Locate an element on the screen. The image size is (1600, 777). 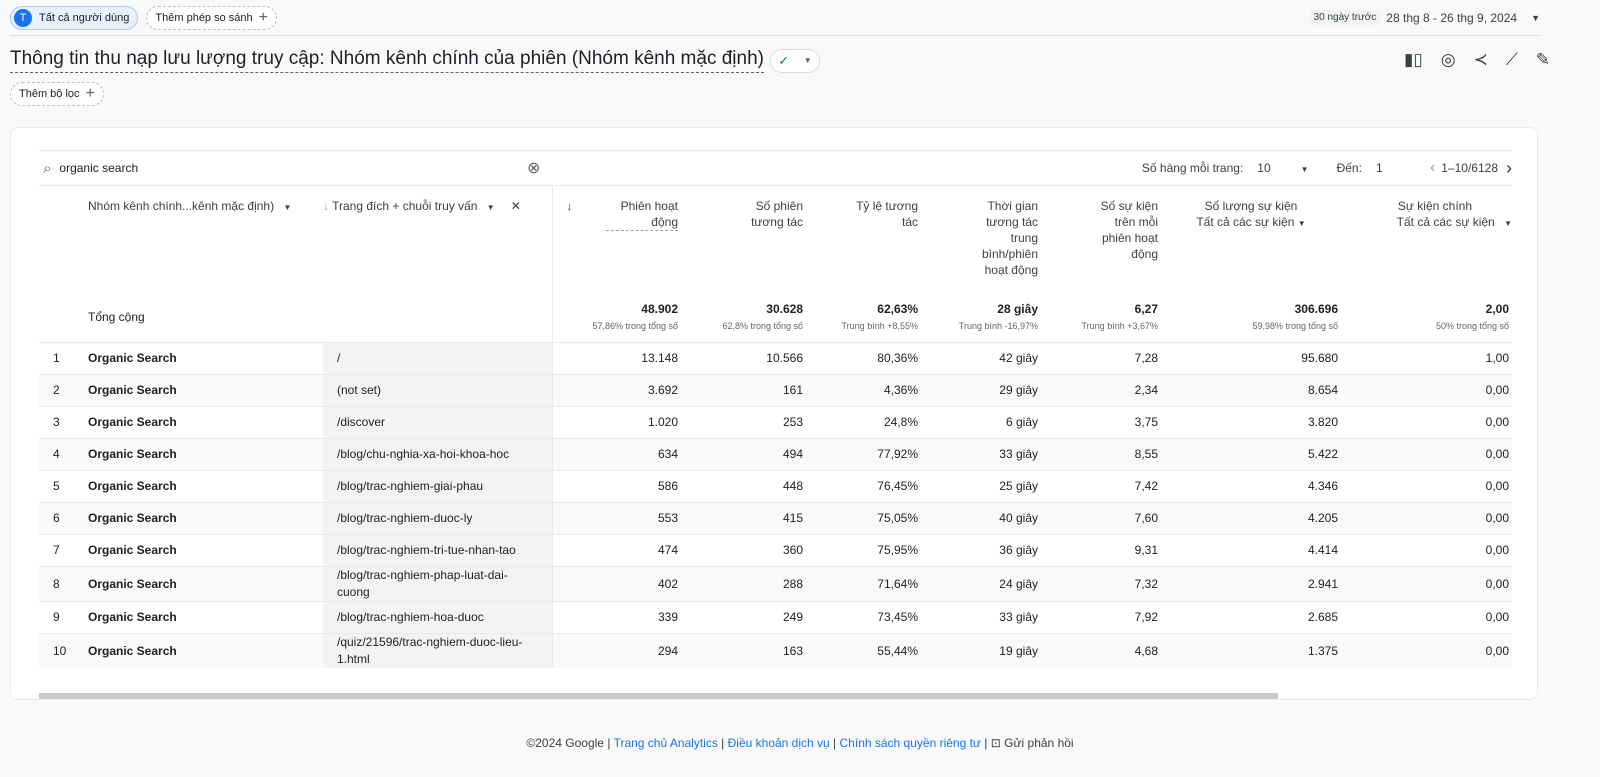
landing-page-cell: / is located at coordinates (437, 357).